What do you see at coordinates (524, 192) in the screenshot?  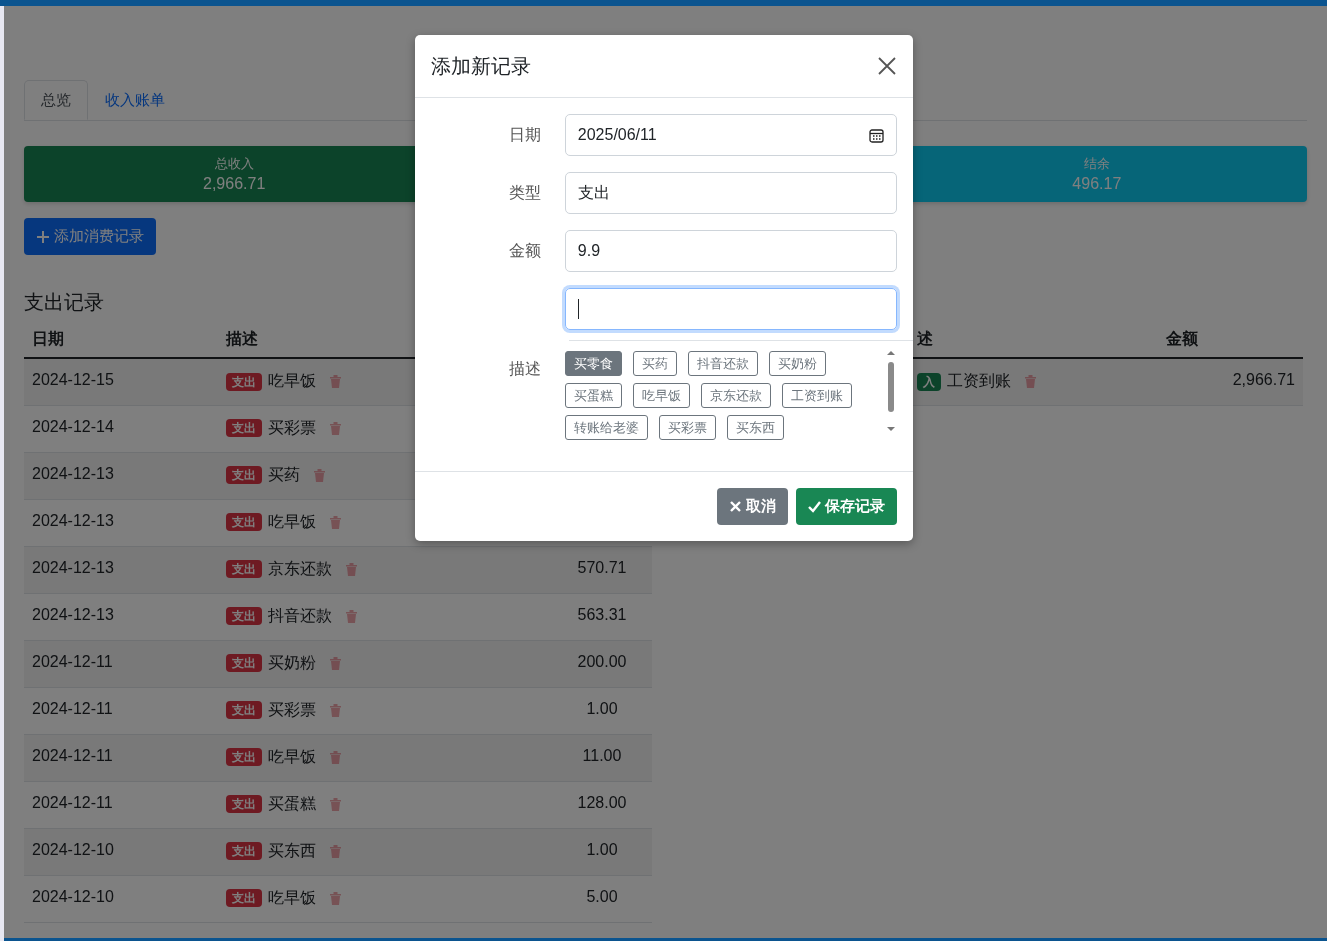 I see `field-label: 类型` at bounding box center [524, 192].